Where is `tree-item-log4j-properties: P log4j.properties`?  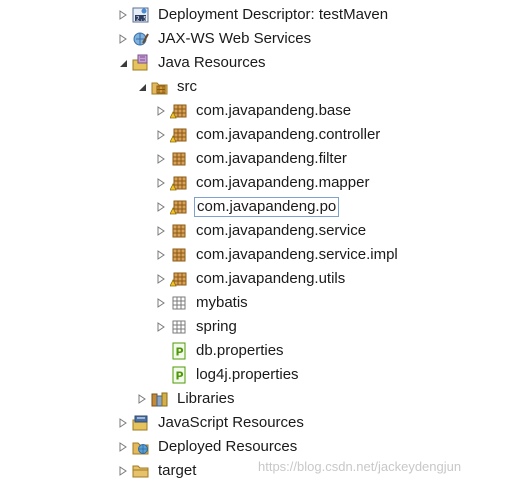 tree-item-log4j-properties: P log4j.properties is located at coordinates (235, 375).